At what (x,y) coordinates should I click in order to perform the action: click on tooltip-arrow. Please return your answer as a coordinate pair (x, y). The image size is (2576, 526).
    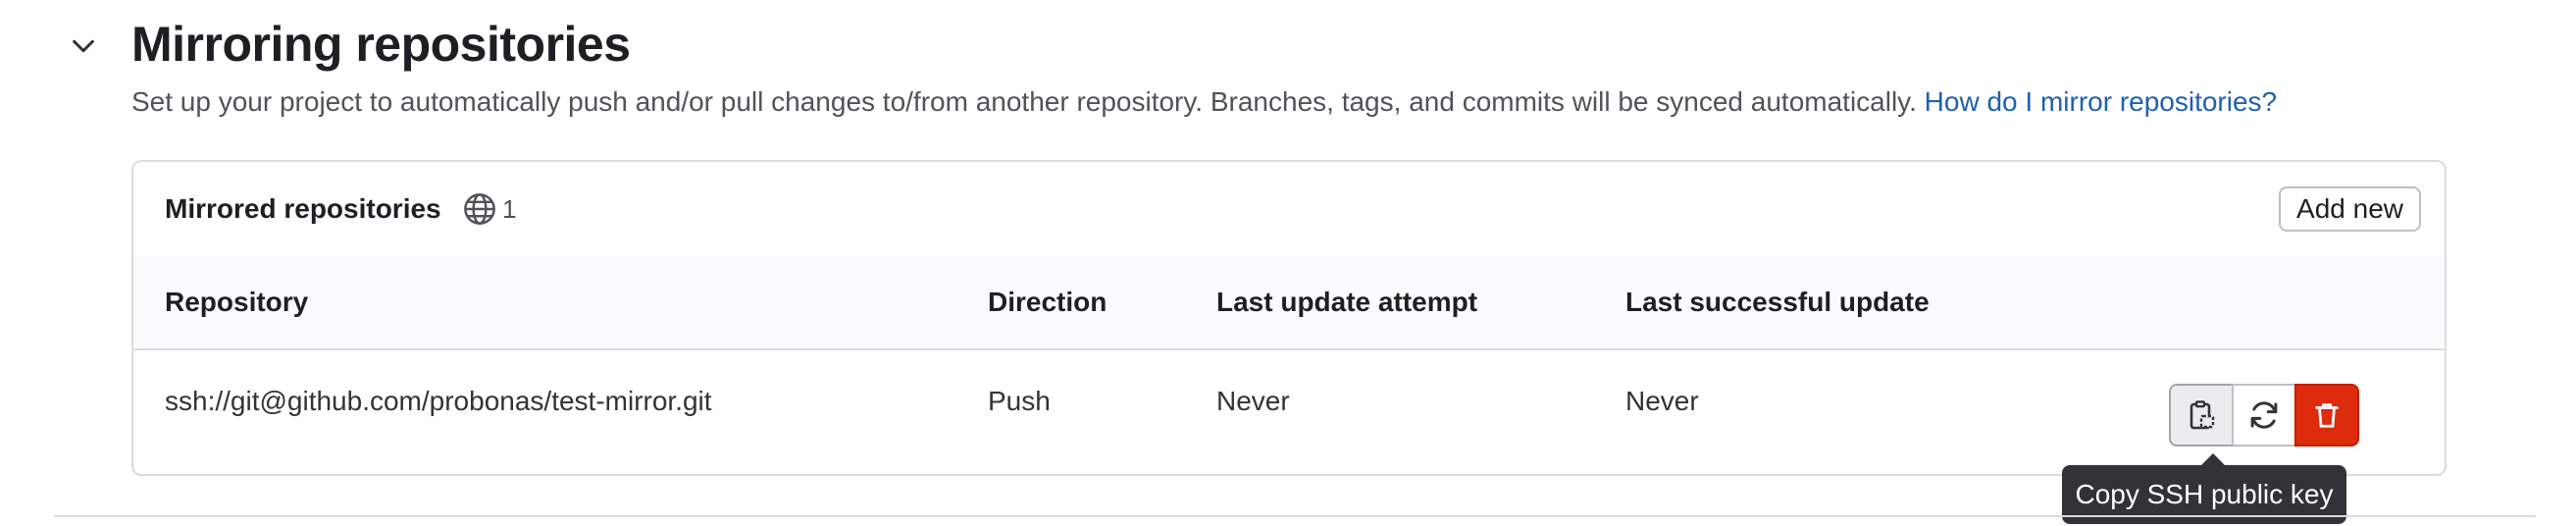
    Looking at the image, I should click on (2213, 459).